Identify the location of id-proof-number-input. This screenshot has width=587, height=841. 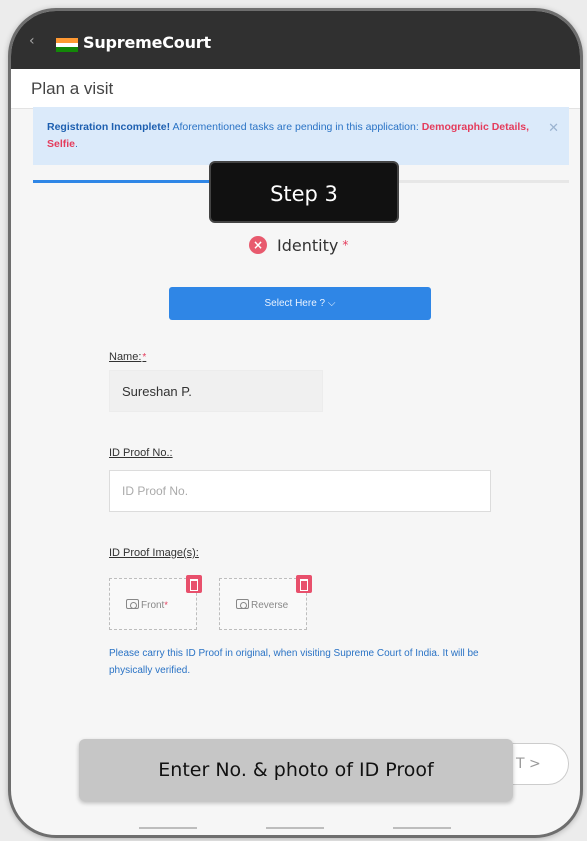
(300, 491).